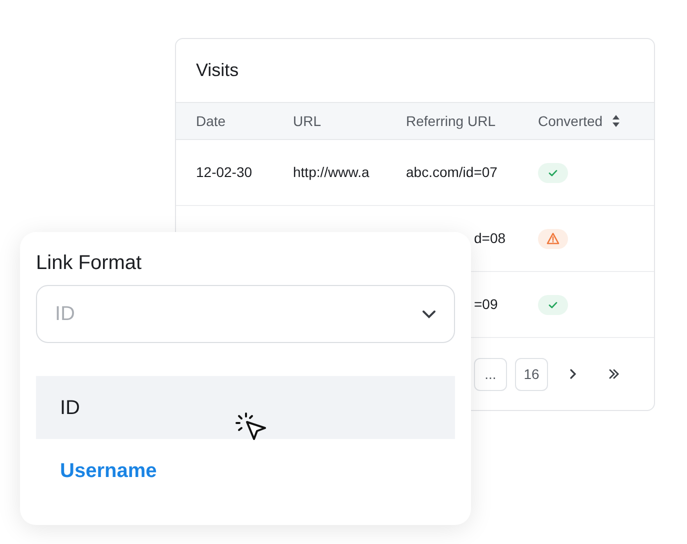  What do you see at coordinates (614, 374) in the screenshot?
I see `double-chevron-right-icon` at bounding box center [614, 374].